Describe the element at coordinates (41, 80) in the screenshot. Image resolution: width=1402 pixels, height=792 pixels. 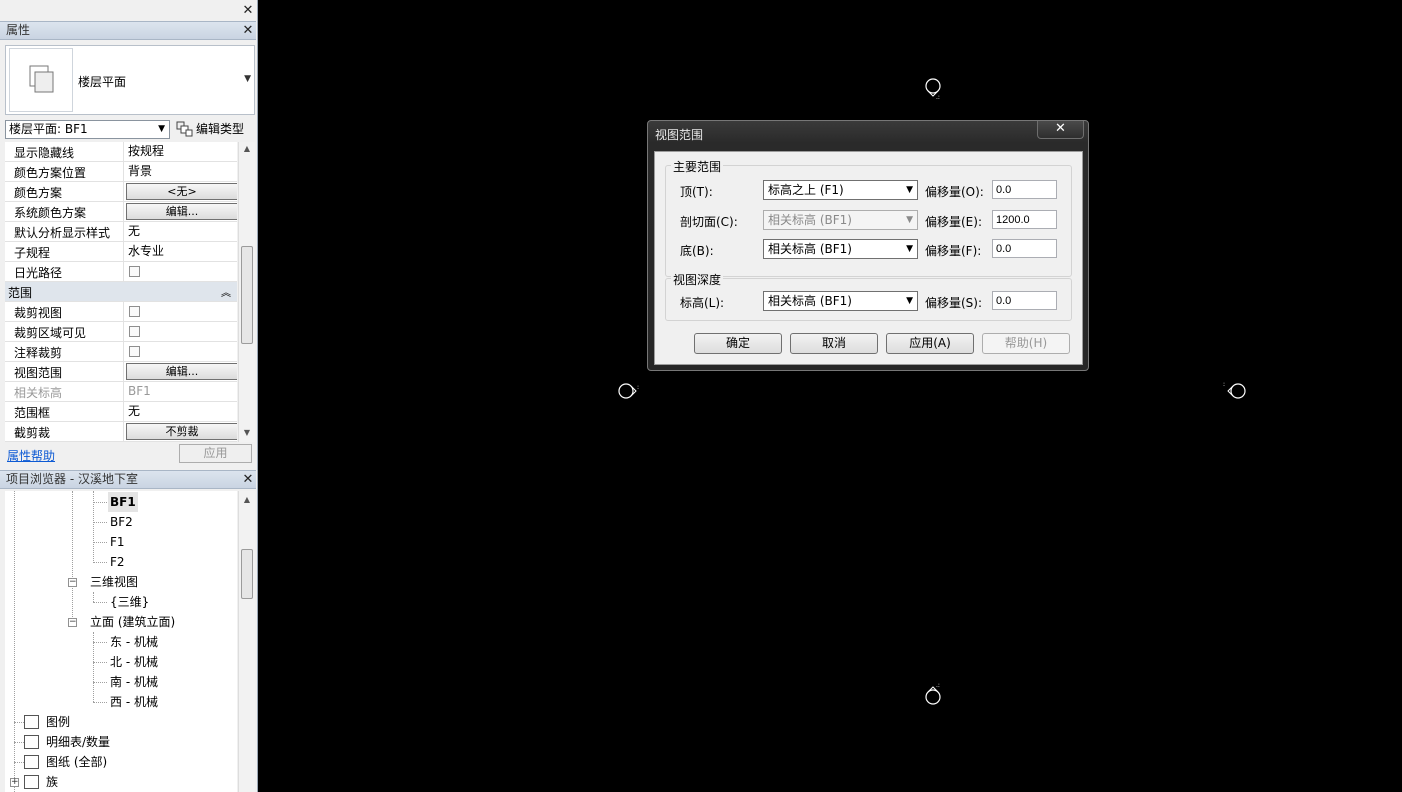
I see `floor-plan-icon` at that location.